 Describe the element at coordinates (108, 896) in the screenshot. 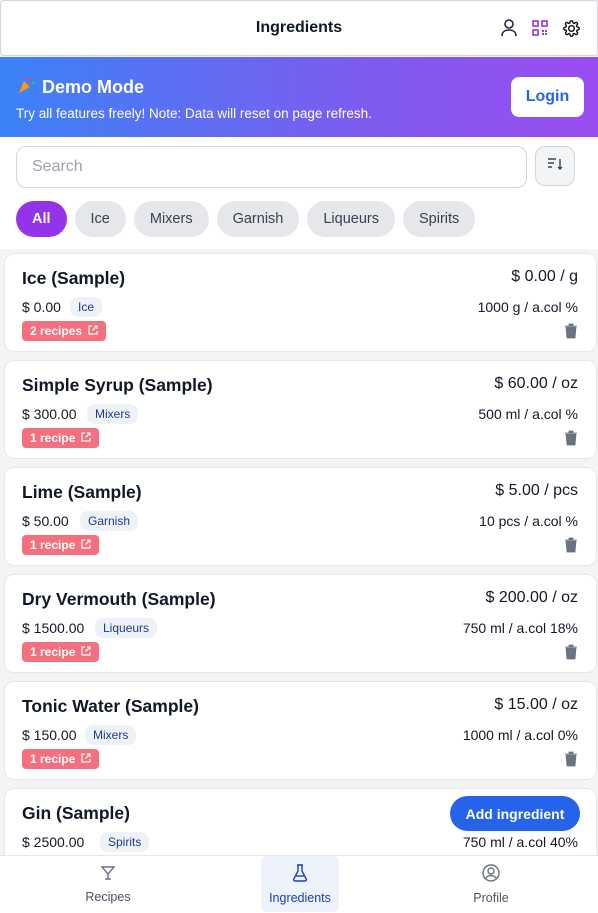

I see `nav-label-recipes: Recipes` at that location.